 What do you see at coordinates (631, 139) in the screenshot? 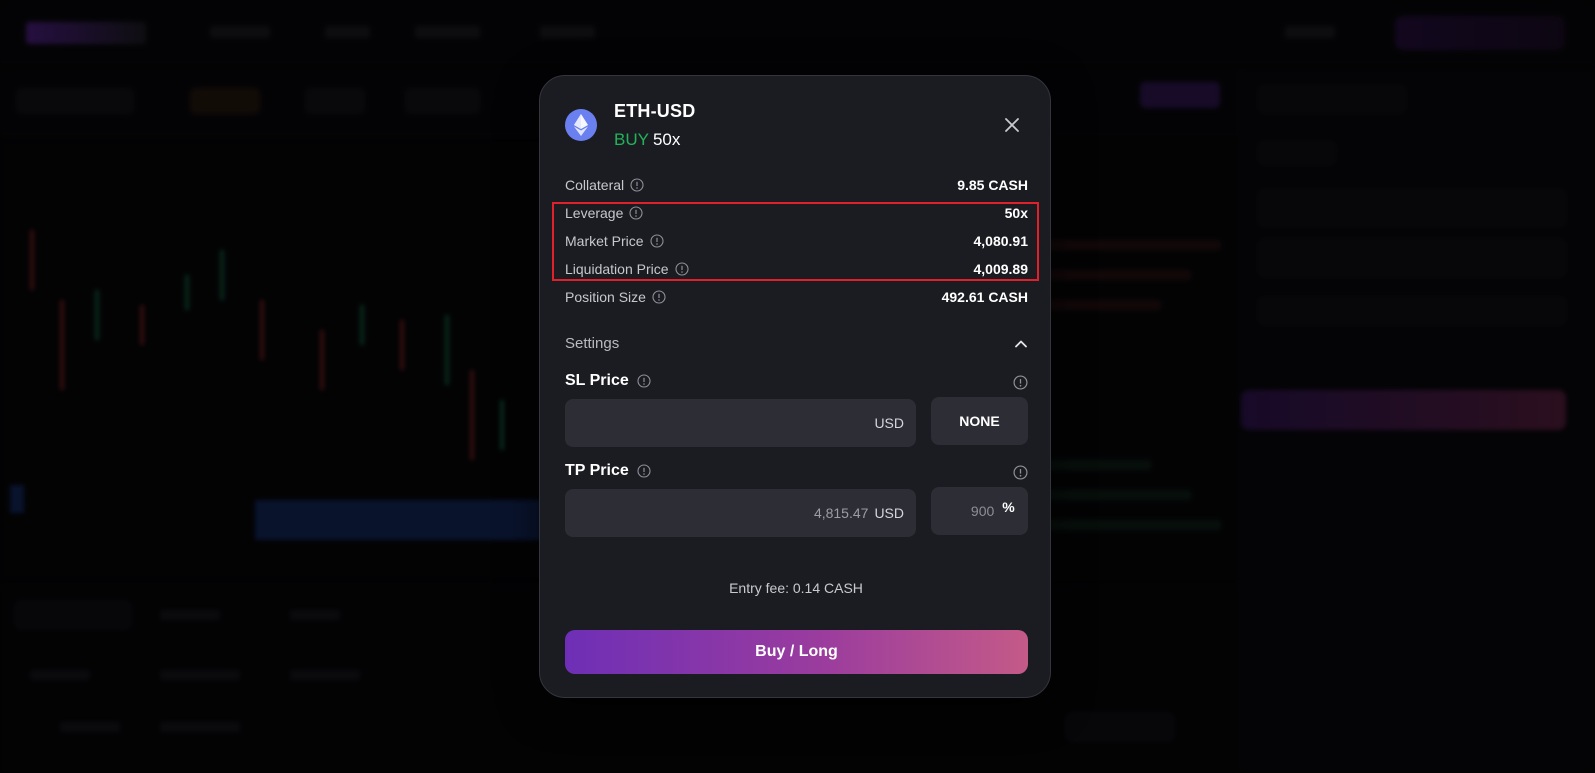
I see `side-label: BUY` at bounding box center [631, 139].